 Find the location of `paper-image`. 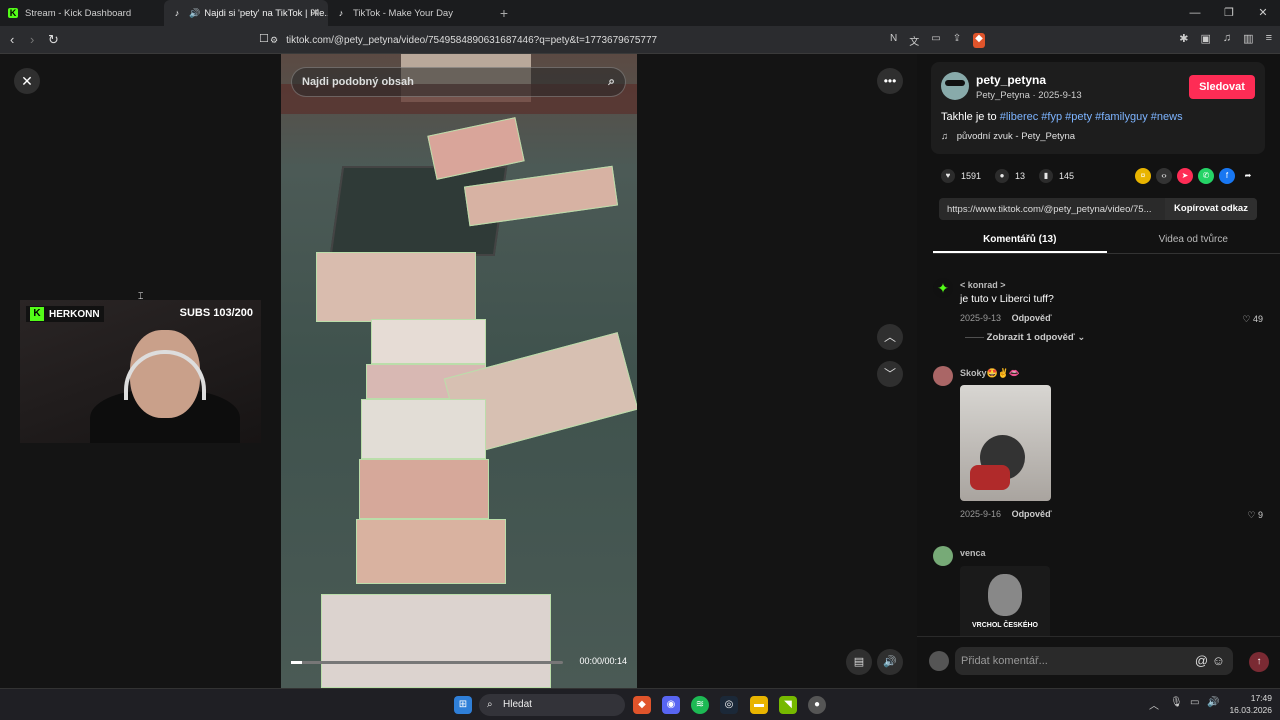

paper-image is located at coordinates (423, 429).